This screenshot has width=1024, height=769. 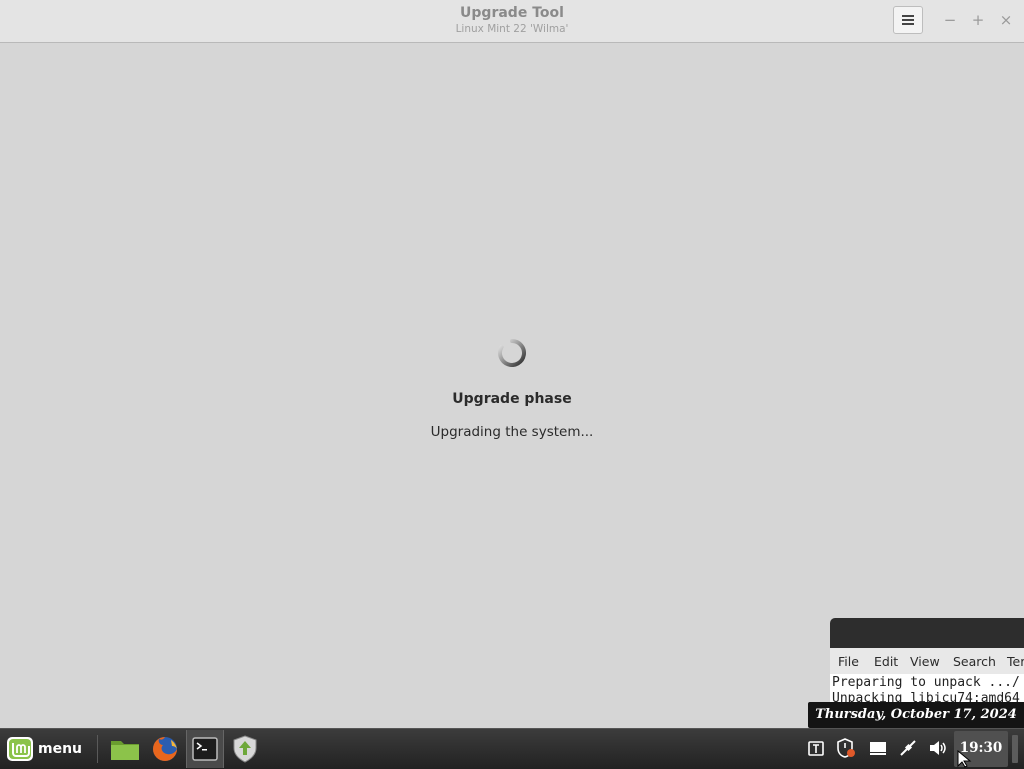 I want to click on network-icon, so click(x=908, y=748).